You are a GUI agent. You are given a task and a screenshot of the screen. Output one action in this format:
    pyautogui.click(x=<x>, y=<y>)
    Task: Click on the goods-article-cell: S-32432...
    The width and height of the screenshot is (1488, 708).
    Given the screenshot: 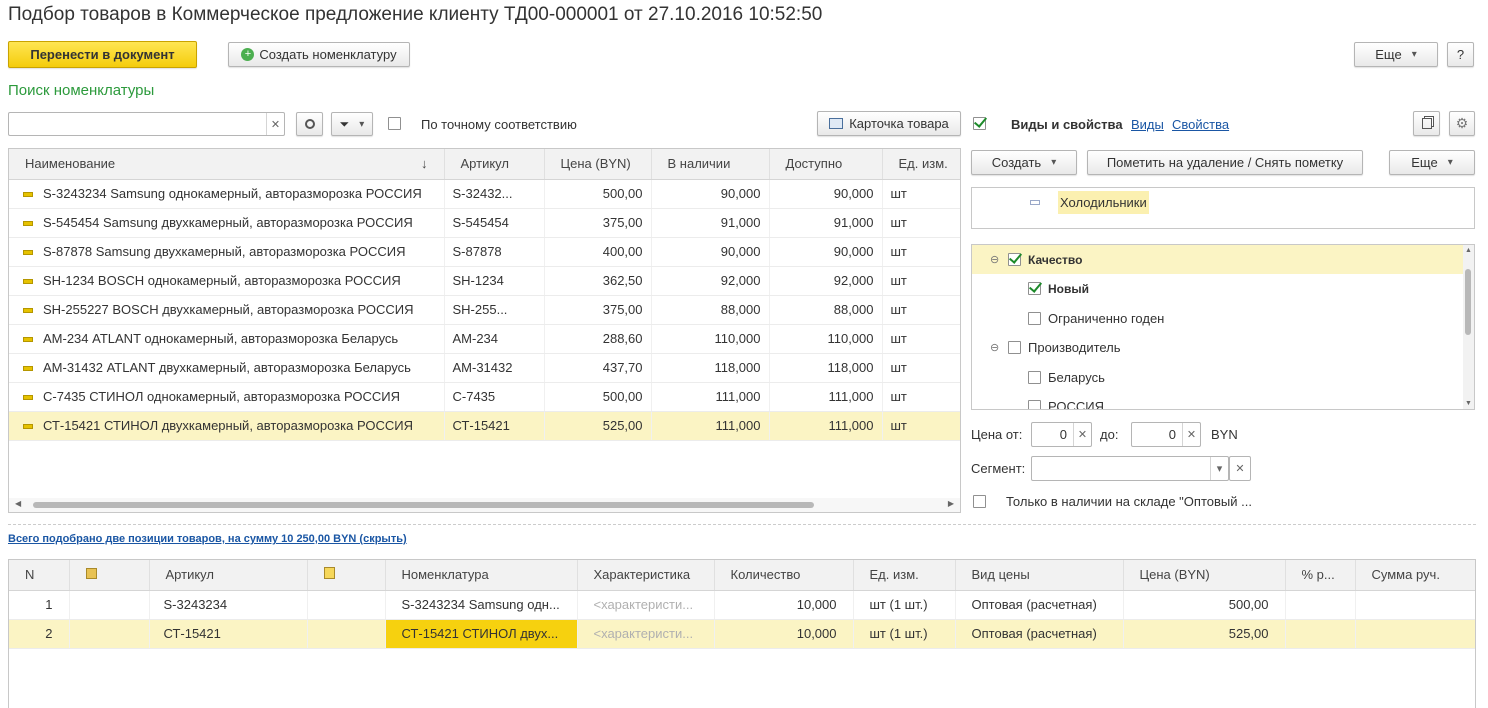 What is the action you would take?
    pyautogui.click(x=494, y=194)
    